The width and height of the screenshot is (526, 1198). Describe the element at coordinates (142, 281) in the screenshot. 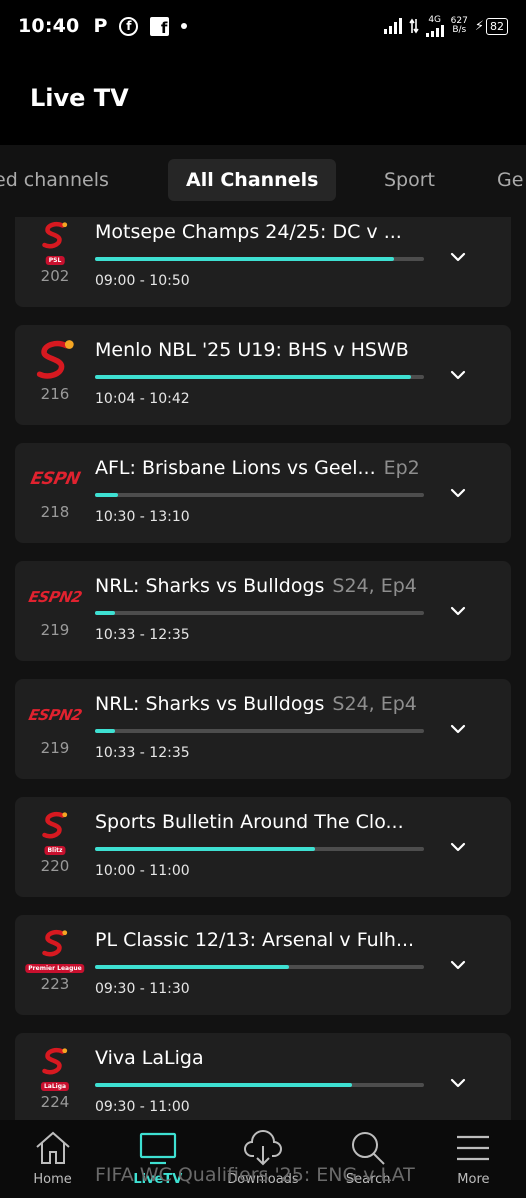

I see `programme-time: 09:00 - 10:50` at that location.